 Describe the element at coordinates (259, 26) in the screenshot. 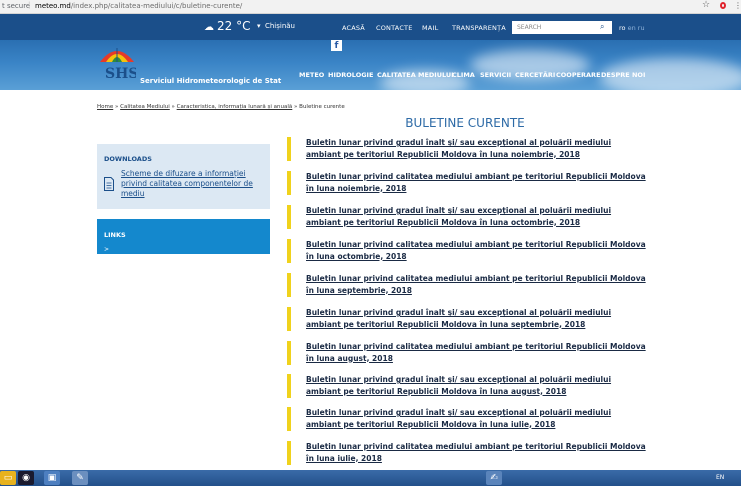

I see `chevron-down-icon: ▾` at that location.